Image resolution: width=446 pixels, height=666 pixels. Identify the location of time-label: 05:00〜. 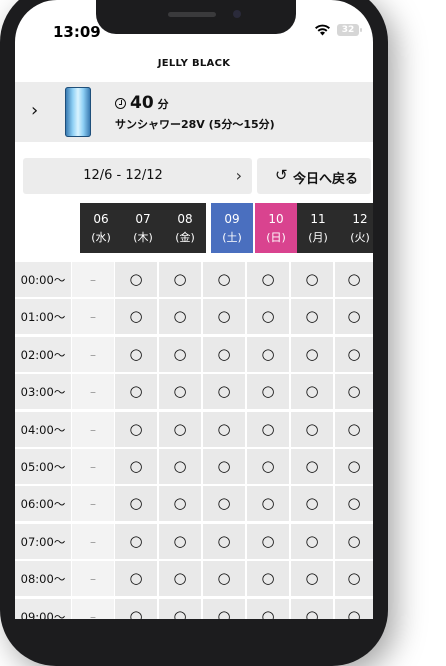
(43, 466).